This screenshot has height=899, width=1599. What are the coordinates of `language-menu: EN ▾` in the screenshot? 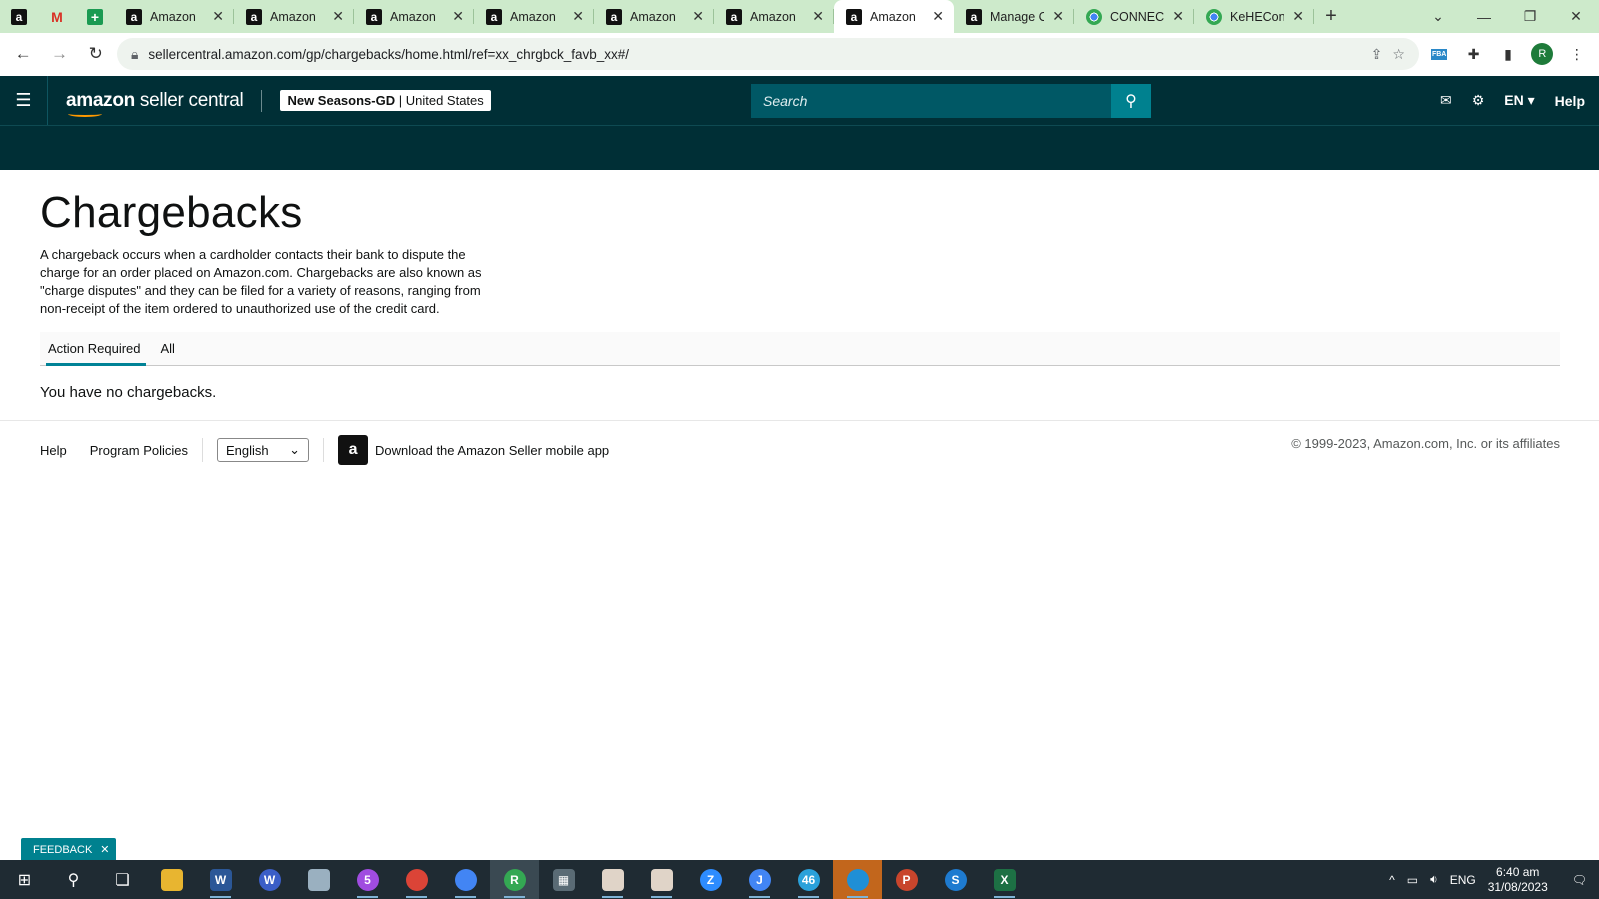 It's located at (1519, 100).